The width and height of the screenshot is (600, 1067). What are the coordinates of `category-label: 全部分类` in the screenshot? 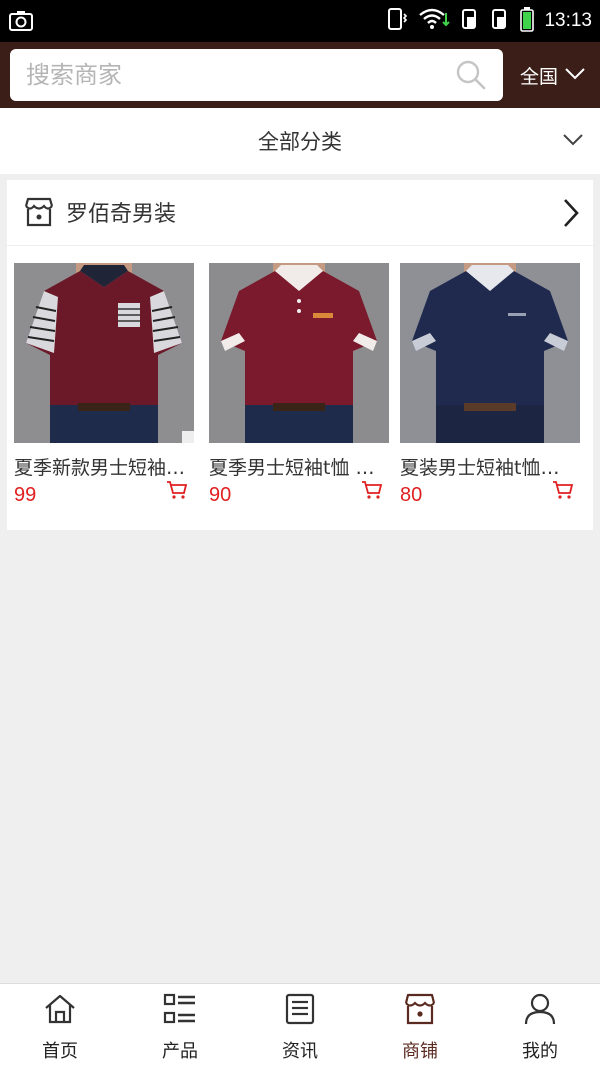 It's located at (300, 142).